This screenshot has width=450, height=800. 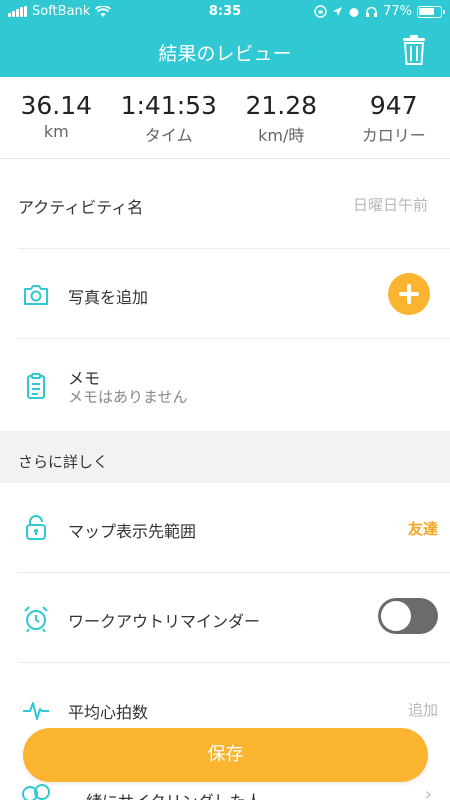 I want to click on lock-icon, so click(x=36, y=527).